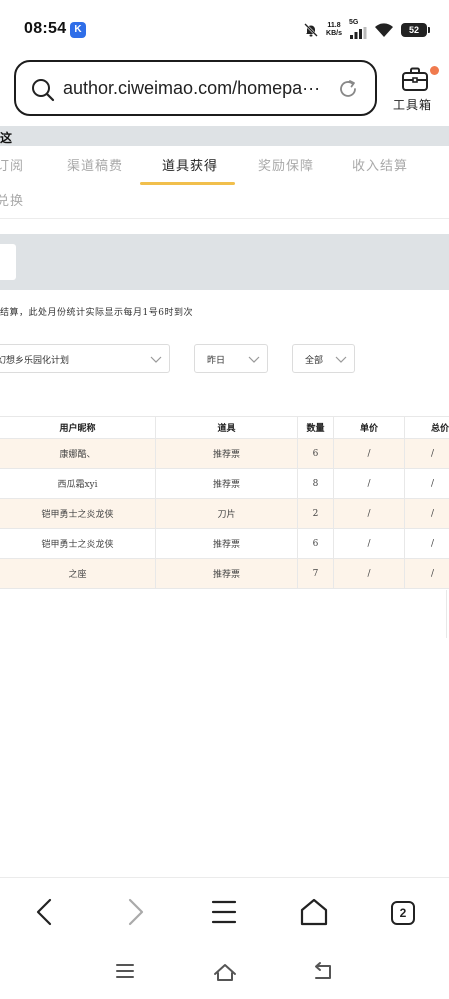  What do you see at coordinates (78, 427) in the screenshot?
I see `header-nickname: 用户昵称` at bounding box center [78, 427].